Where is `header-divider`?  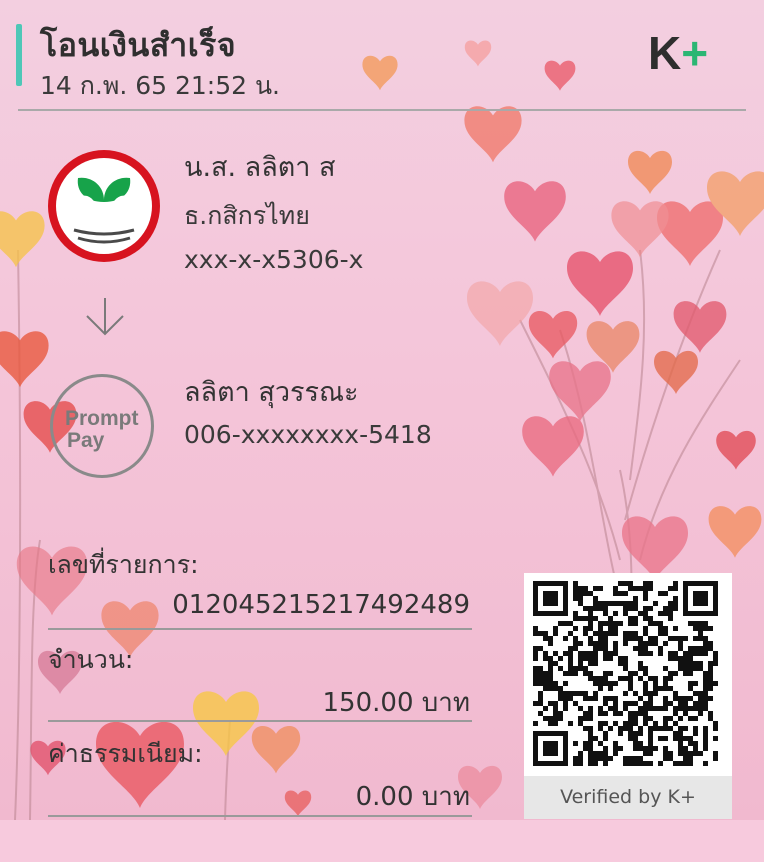
header-divider is located at coordinates (382, 110).